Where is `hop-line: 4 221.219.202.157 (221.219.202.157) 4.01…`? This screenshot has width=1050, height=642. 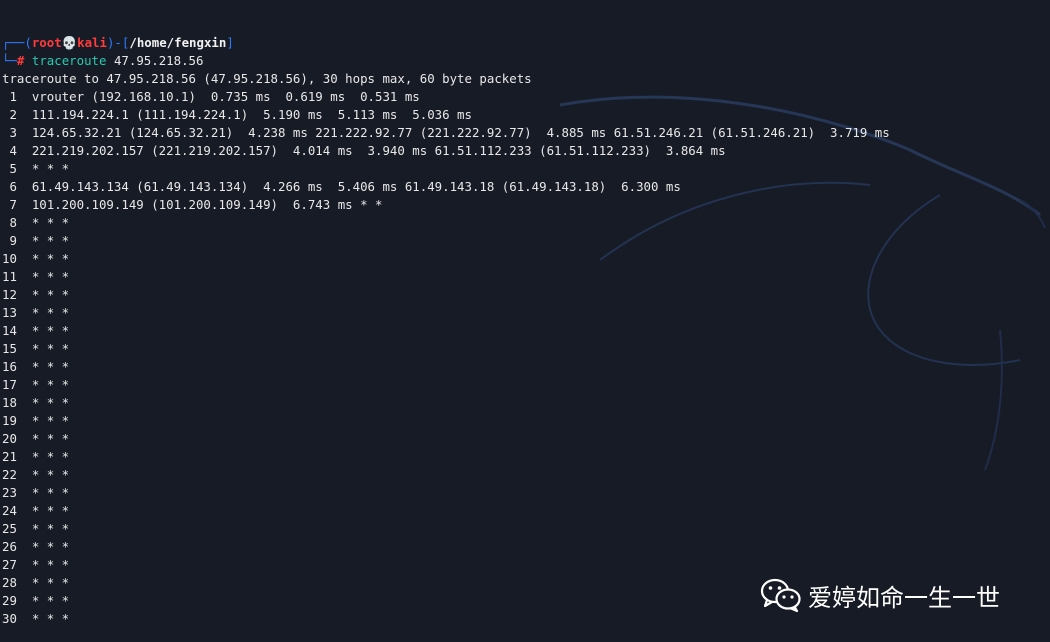 hop-line: 4 221.219.202.157 (221.219.202.157) 4.01… is located at coordinates (364, 150).